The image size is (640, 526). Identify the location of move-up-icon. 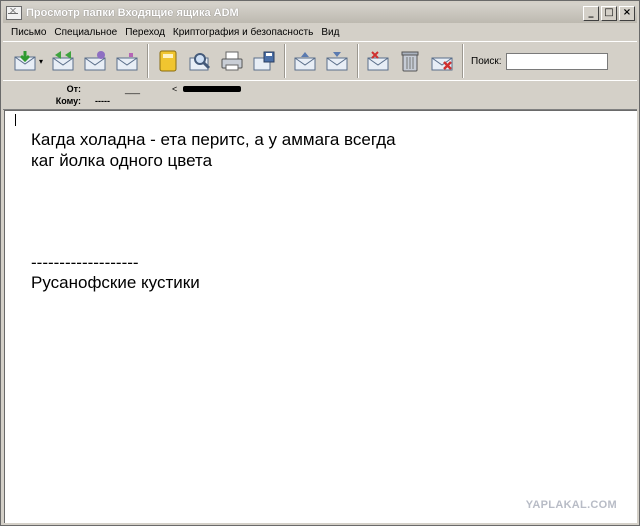
(305, 61).